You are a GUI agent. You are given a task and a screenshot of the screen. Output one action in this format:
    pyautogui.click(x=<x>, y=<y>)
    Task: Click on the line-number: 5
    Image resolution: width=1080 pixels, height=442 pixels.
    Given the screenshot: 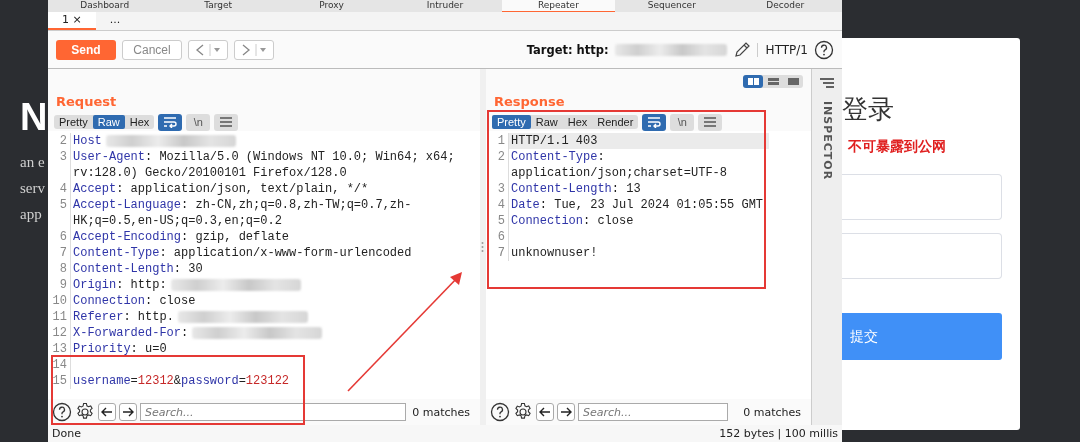 What is the action you would take?
    pyautogui.click(x=501, y=221)
    